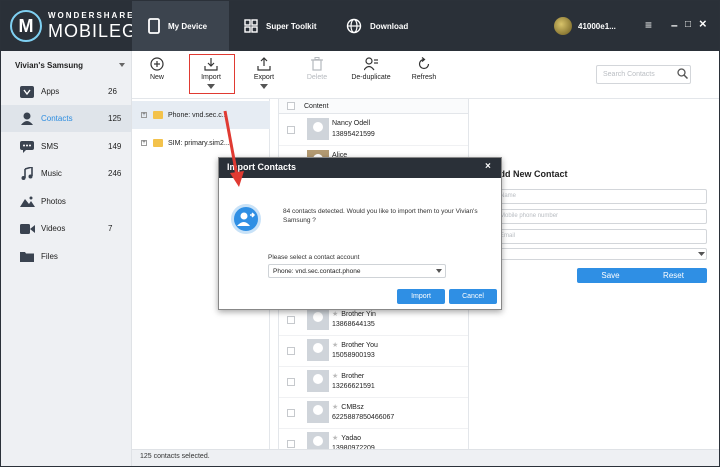 This screenshot has width=720, height=467. Describe the element at coordinates (66, 256) in the screenshot. I see `sidebar-item-files: Files` at that location.